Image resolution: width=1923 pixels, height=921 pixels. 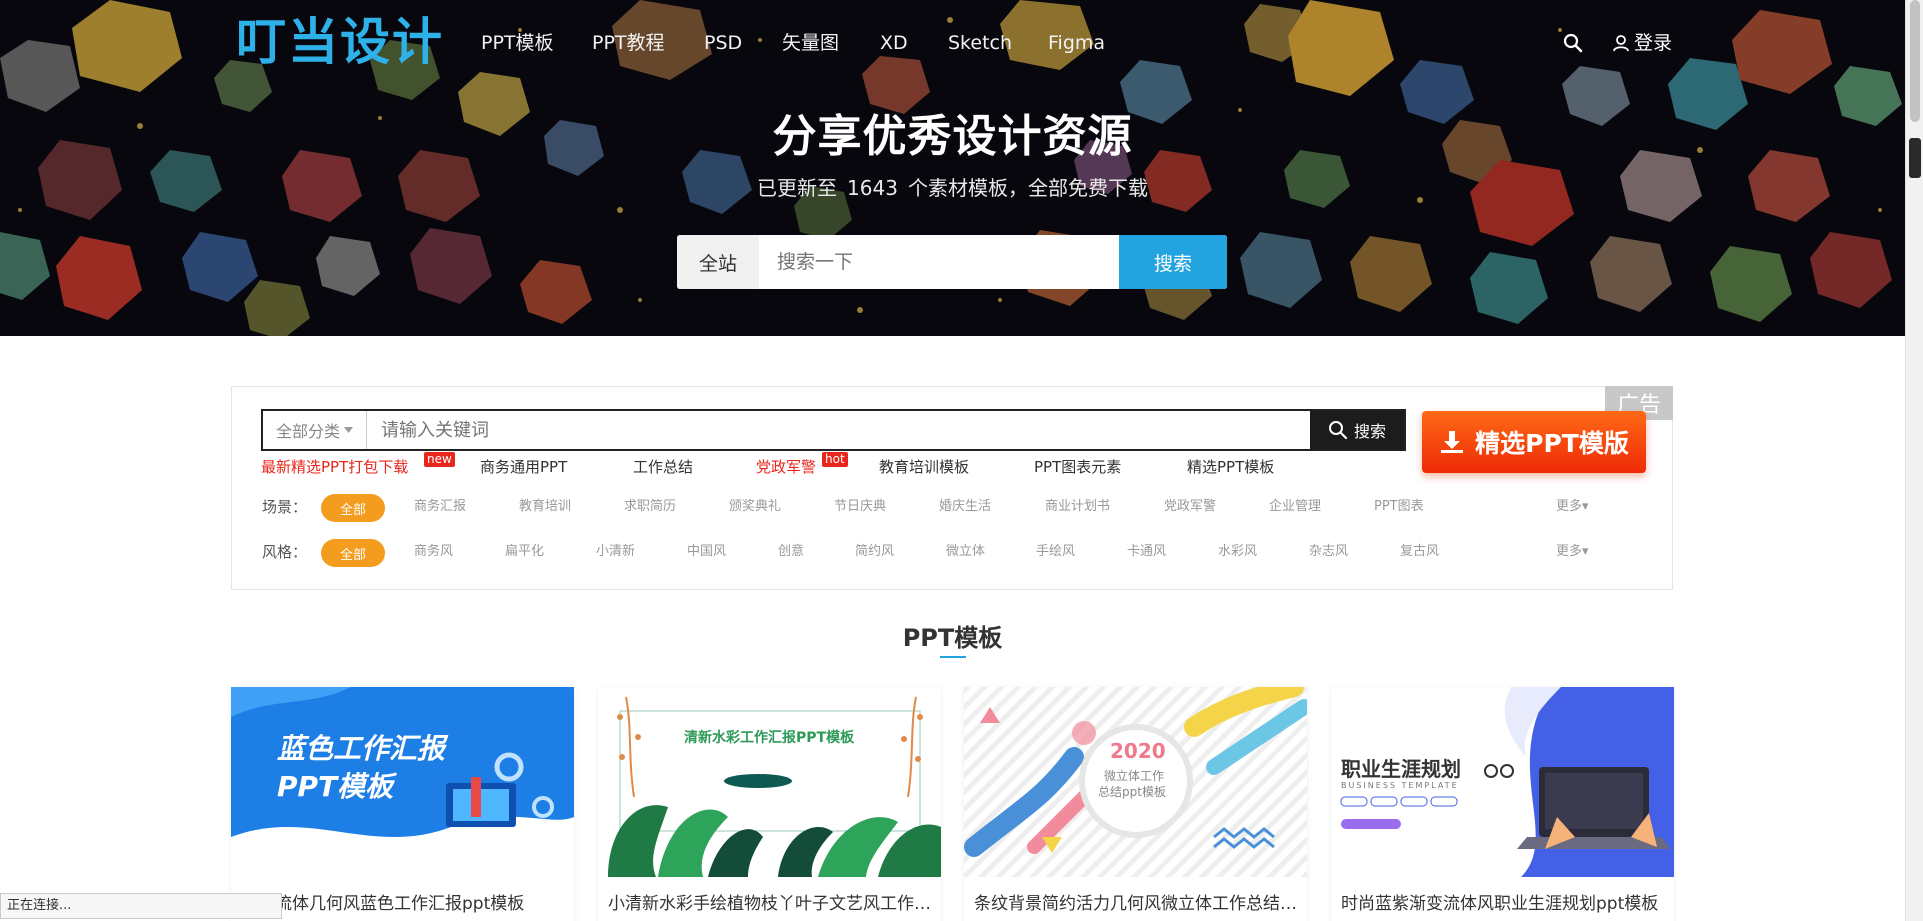 What do you see at coordinates (872, 188) in the screenshot?
I see `resource-count: 1643` at bounding box center [872, 188].